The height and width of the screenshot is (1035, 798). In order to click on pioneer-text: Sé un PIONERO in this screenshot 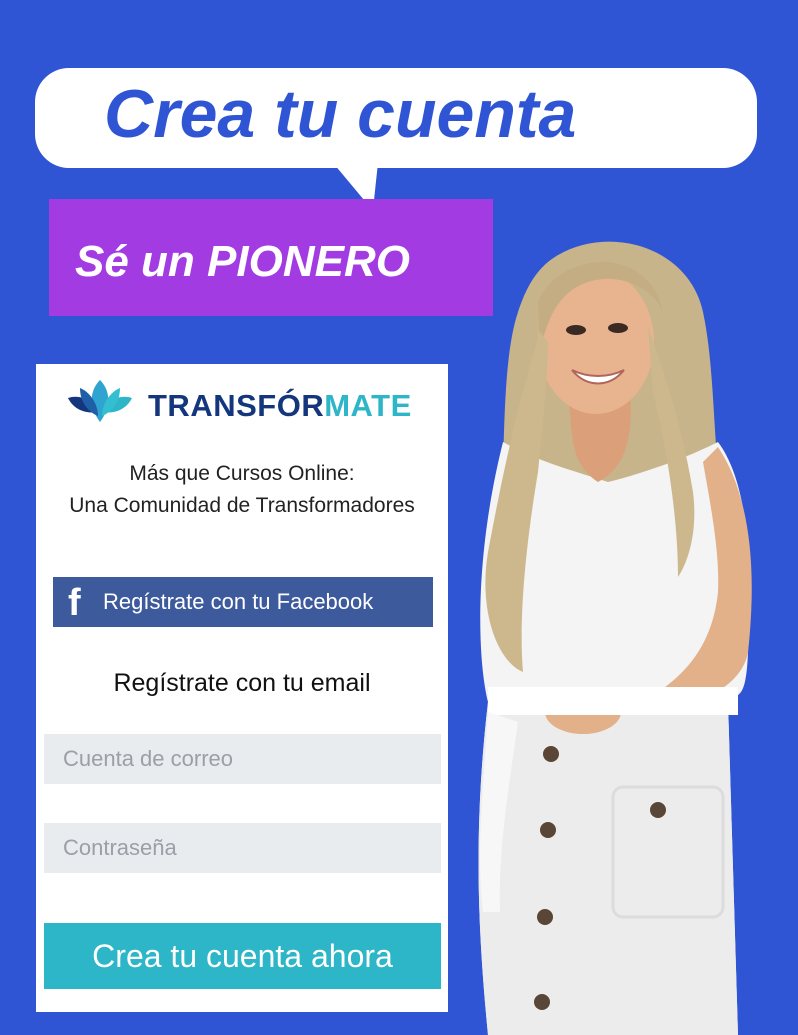, I will do `click(242, 261)`.